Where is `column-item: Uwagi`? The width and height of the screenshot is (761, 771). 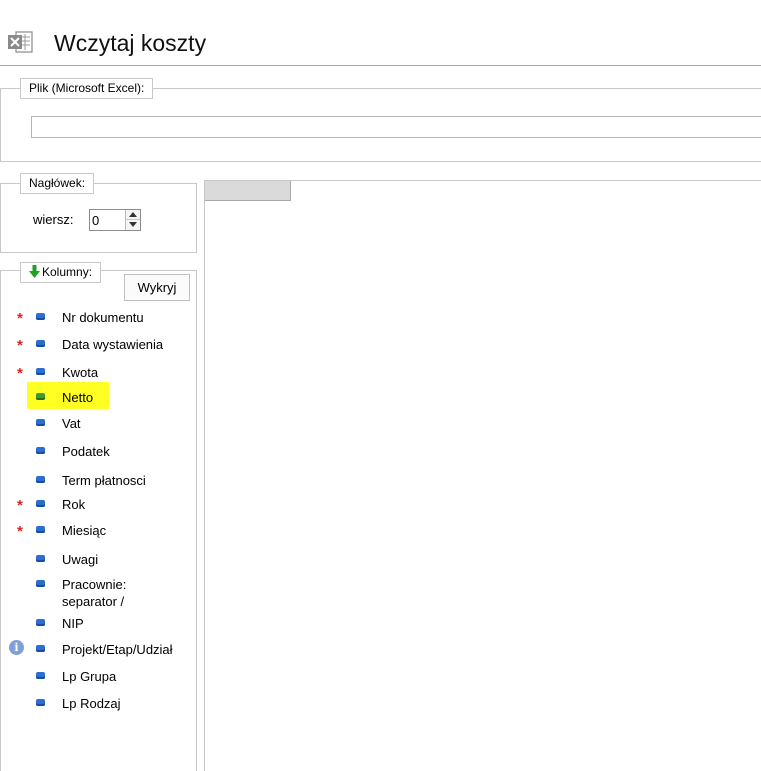 column-item: Uwagi is located at coordinates (98, 562).